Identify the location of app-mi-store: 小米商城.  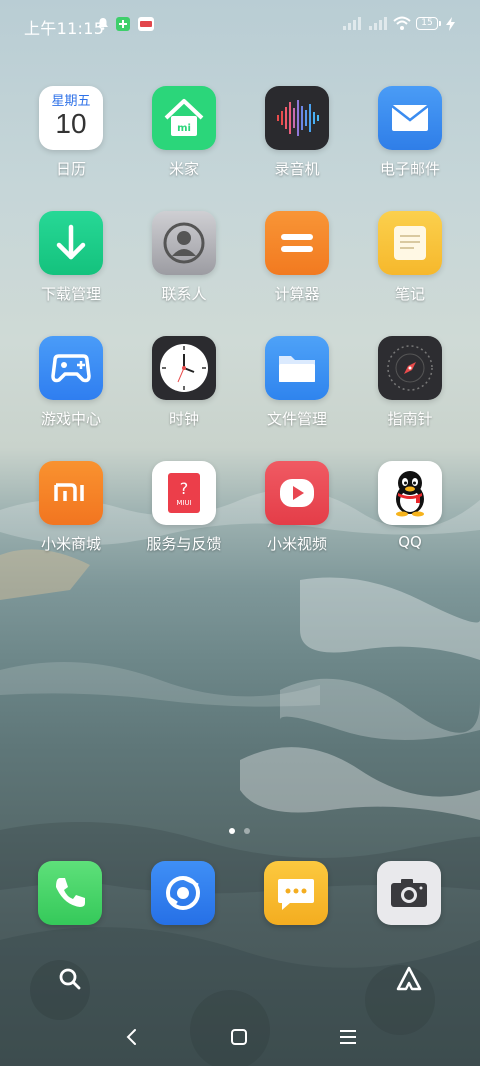
(71, 507).